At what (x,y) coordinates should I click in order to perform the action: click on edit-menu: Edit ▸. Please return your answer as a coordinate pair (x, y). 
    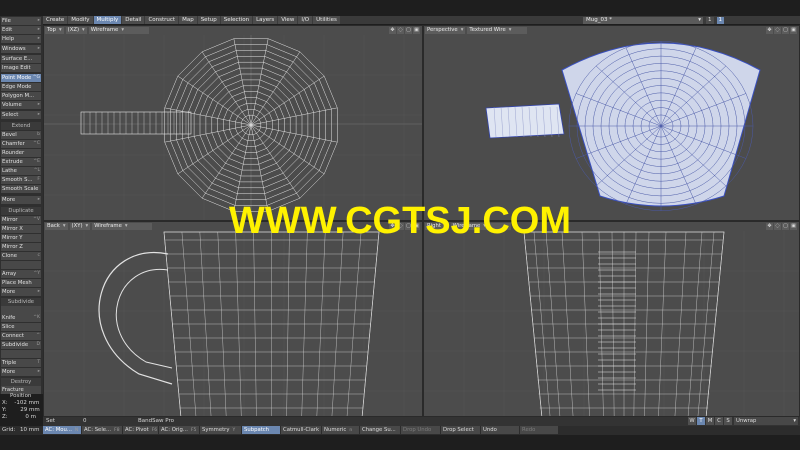
    Looking at the image, I should click on (21, 30).